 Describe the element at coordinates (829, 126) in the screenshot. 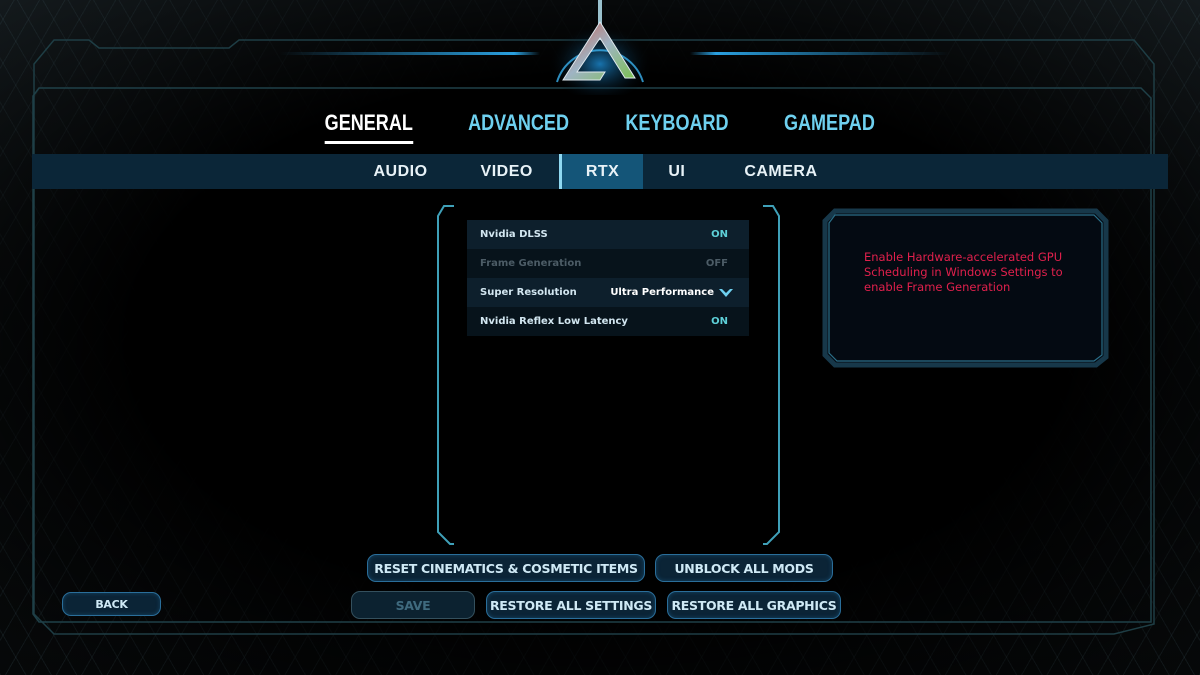

I see `tab-gamepad: GAMEPAD` at that location.